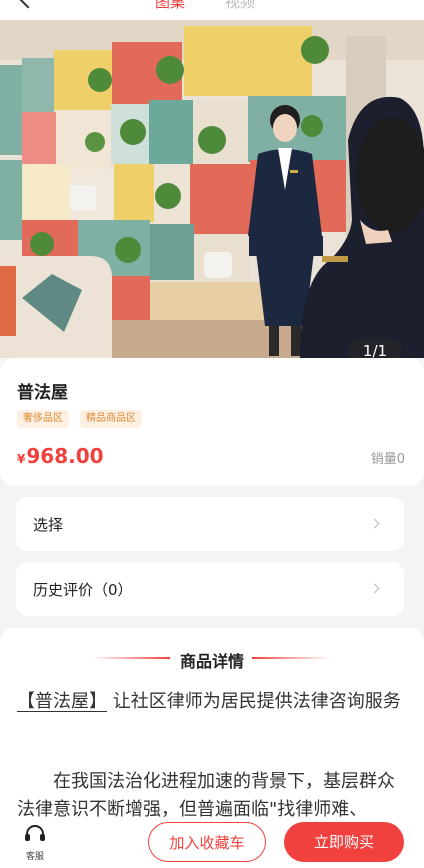  Describe the element at coordinates (240, 5) in the screenshot. I see `tab-video: 视频` at that location.